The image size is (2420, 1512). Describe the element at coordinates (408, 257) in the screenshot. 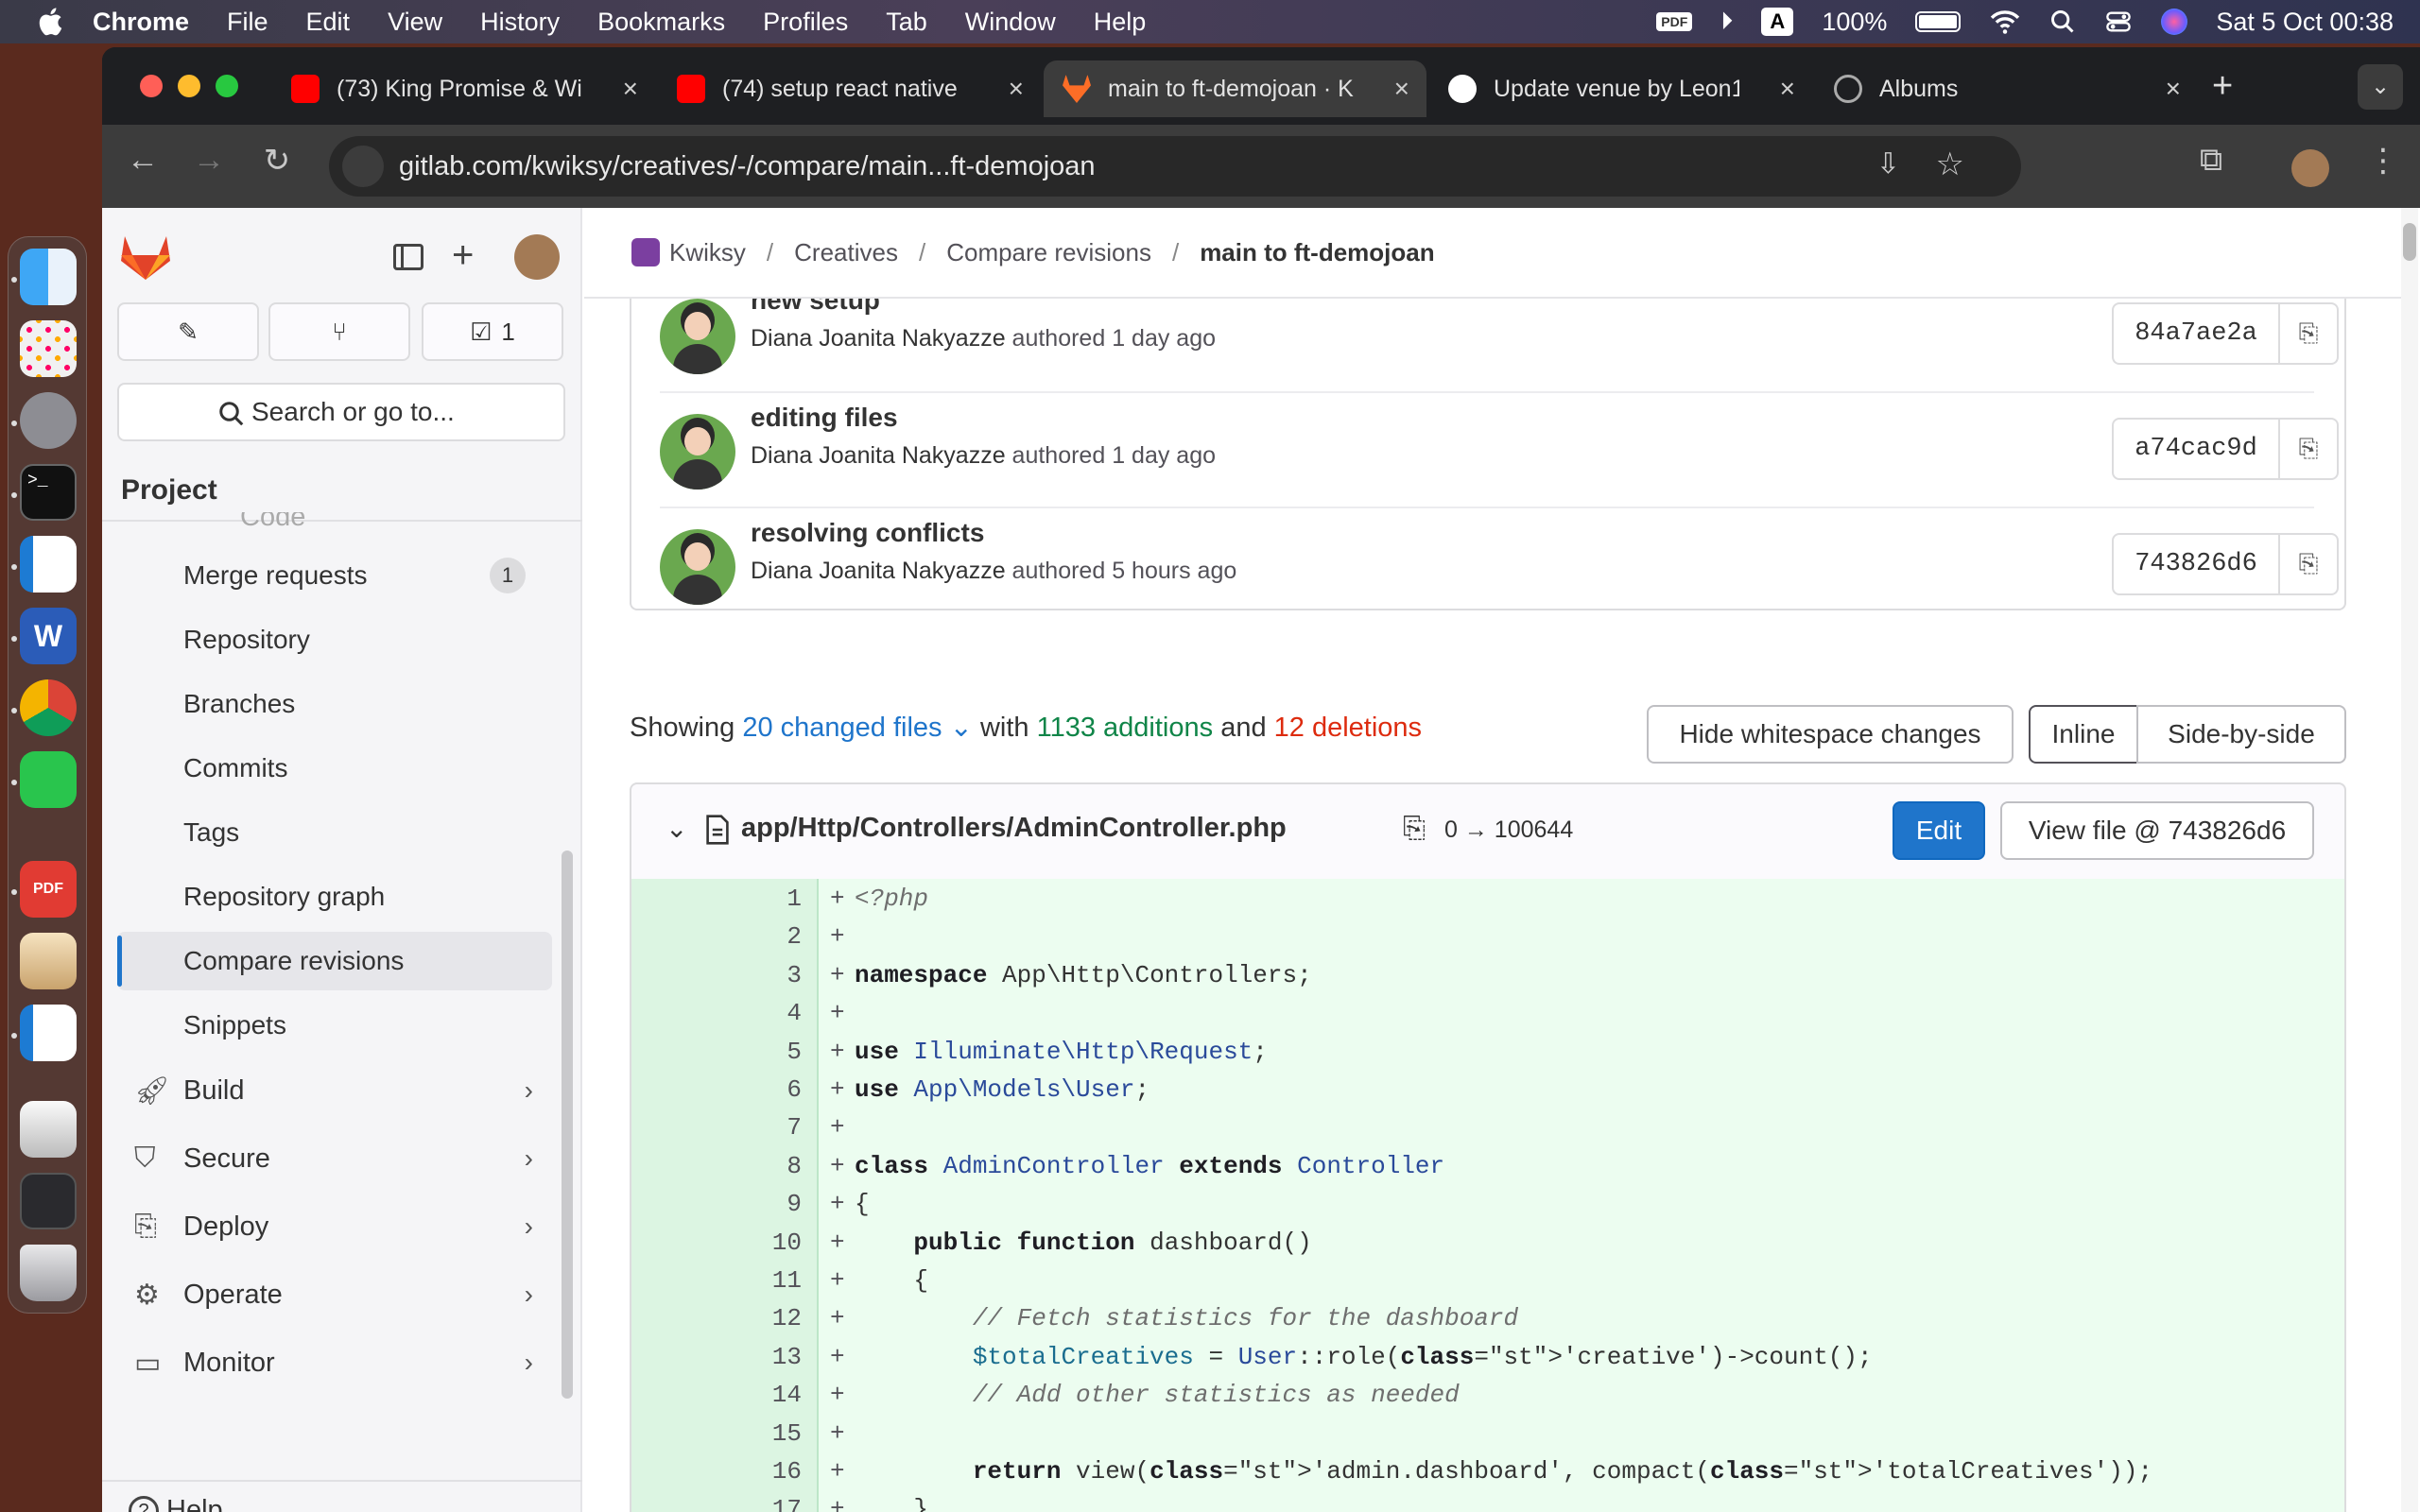

I see `toggle-sidebar-icon` at that location.